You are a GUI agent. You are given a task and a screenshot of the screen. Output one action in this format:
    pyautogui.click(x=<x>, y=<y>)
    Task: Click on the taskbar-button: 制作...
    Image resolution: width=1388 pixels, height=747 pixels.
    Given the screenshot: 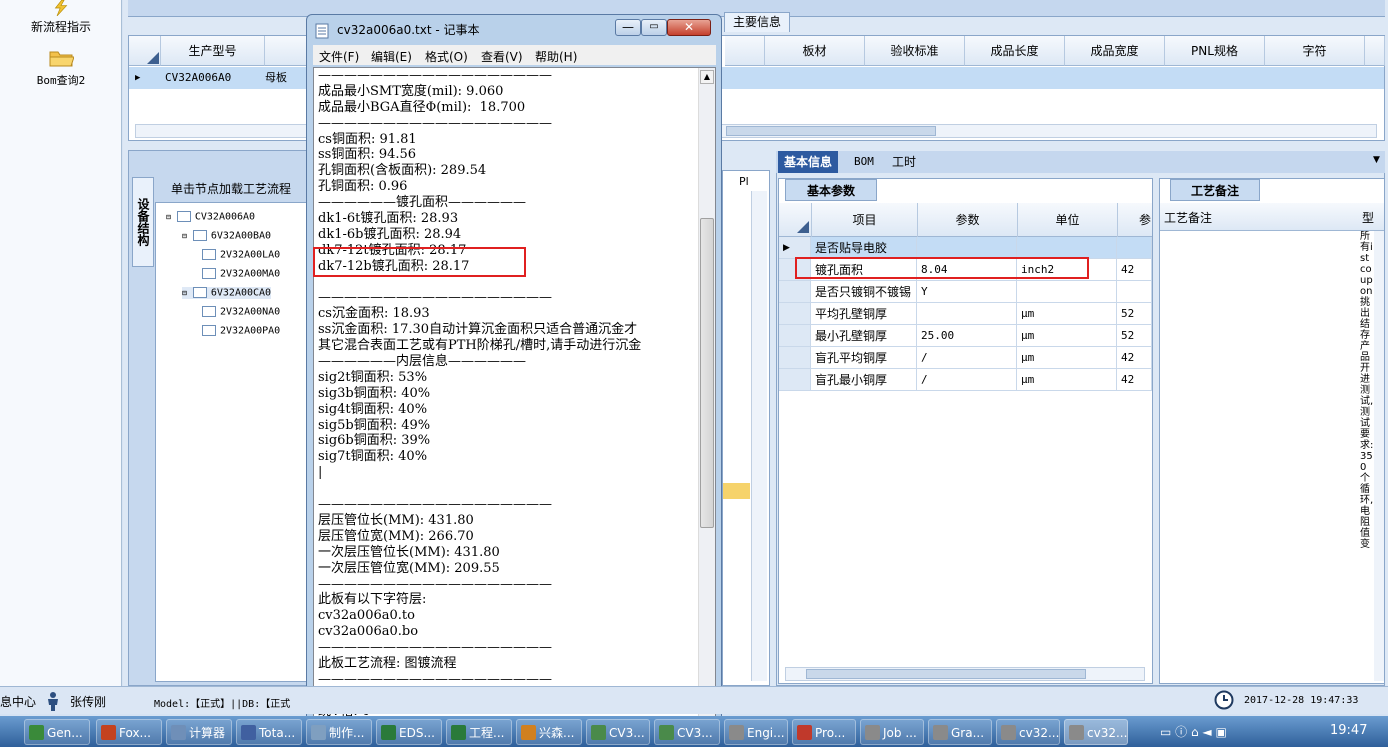 What is the action you would take?
    pyautogui.click(x=339, y=732)
    